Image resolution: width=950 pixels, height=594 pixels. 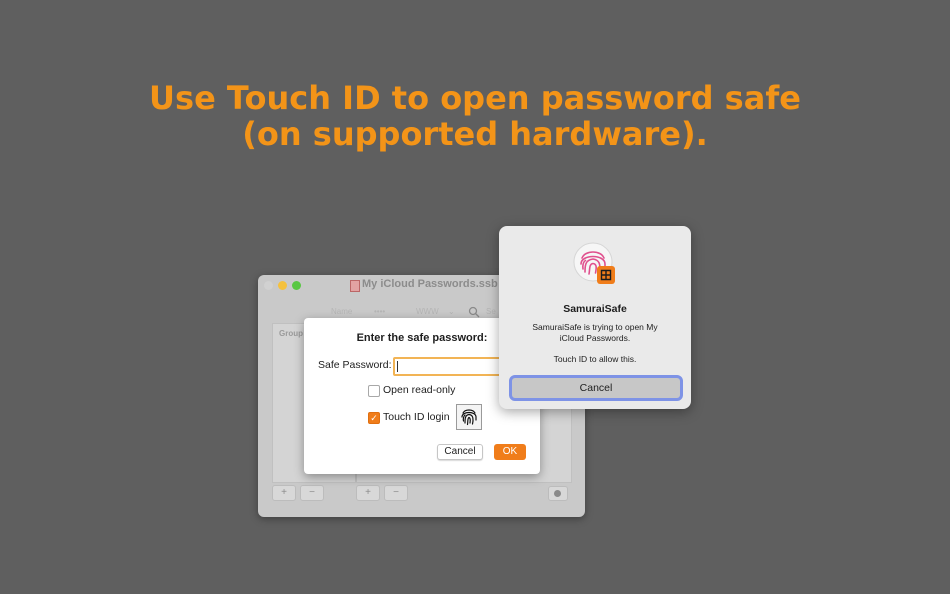 I want to click on add-entry-button: +, so click(x=368, y=493).